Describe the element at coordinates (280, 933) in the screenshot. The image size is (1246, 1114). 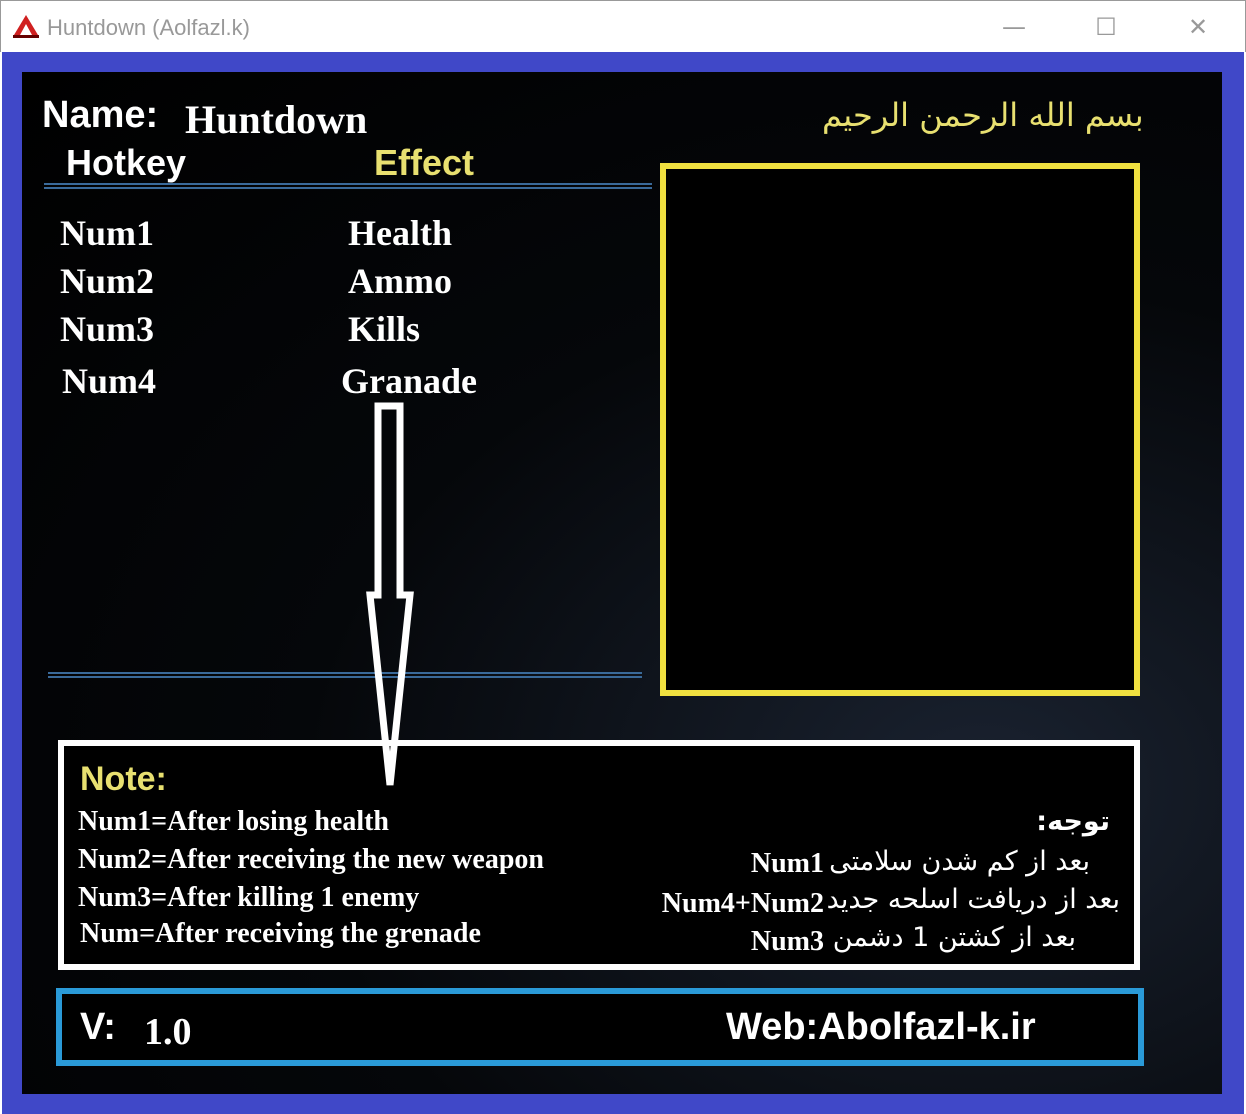
I see `note-line: Num=After receiving the grenade` at that location.